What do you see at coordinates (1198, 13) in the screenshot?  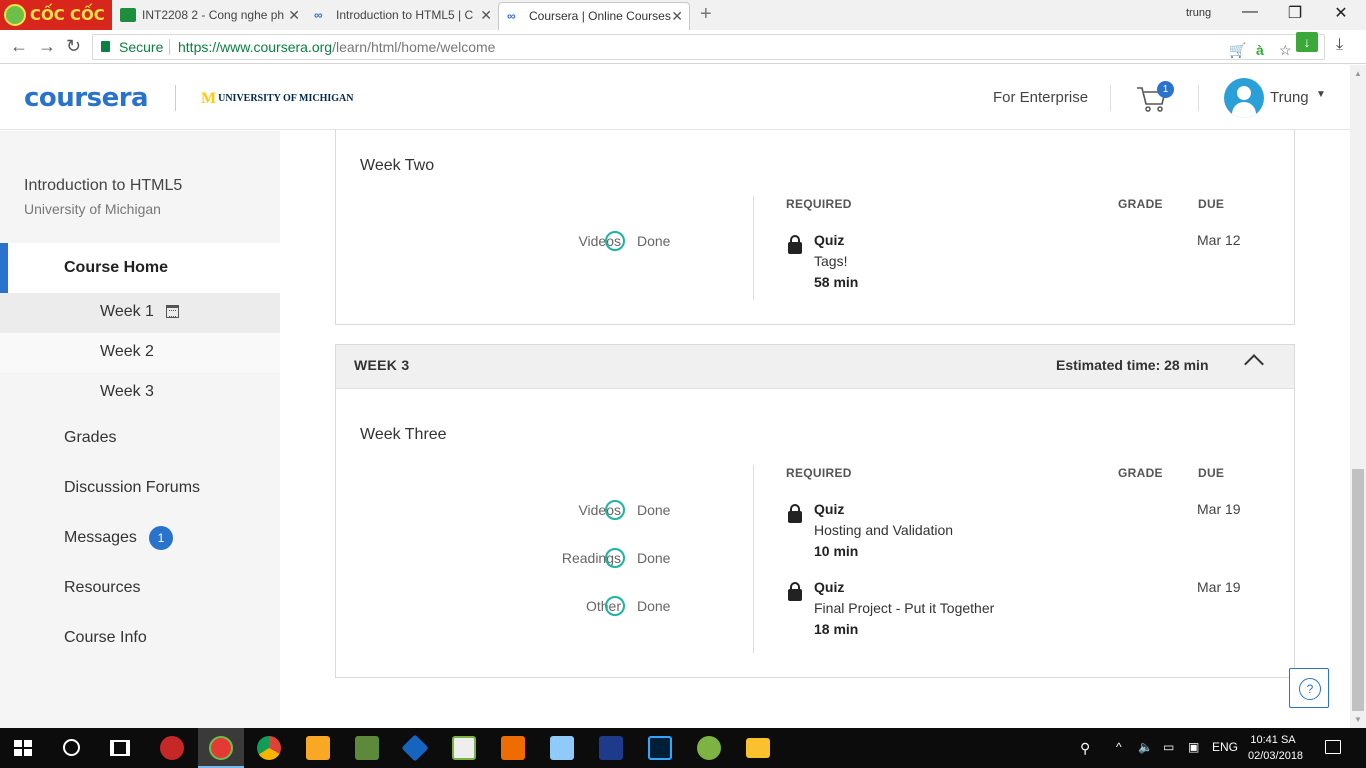 I see `window-user-name: trung` at bounding box center [1198, 13].